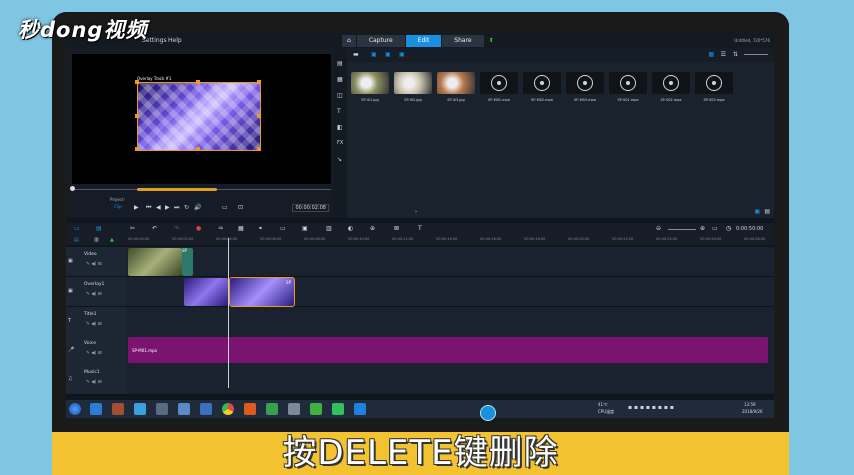 The width and height of the screenshot is (854, 475). What do you see at coordinates (175, 40) in the screenshot?
I see `menu-help: Help` at bounding box center [175, 40].